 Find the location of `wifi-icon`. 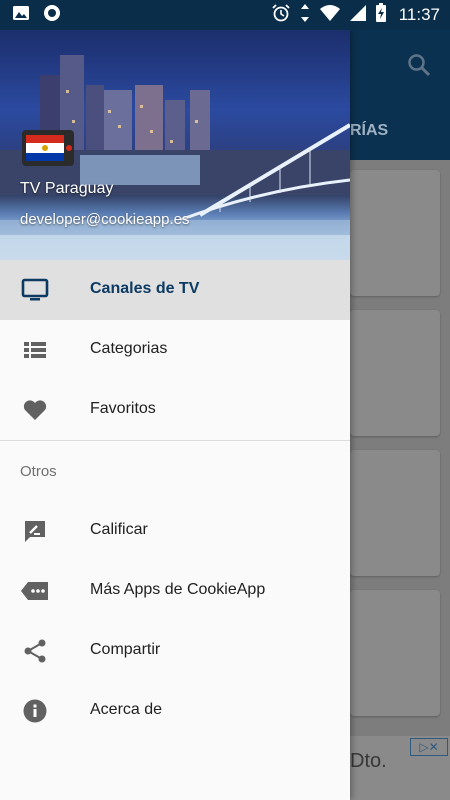

wifi-icon is located at coordinates (330, 15).